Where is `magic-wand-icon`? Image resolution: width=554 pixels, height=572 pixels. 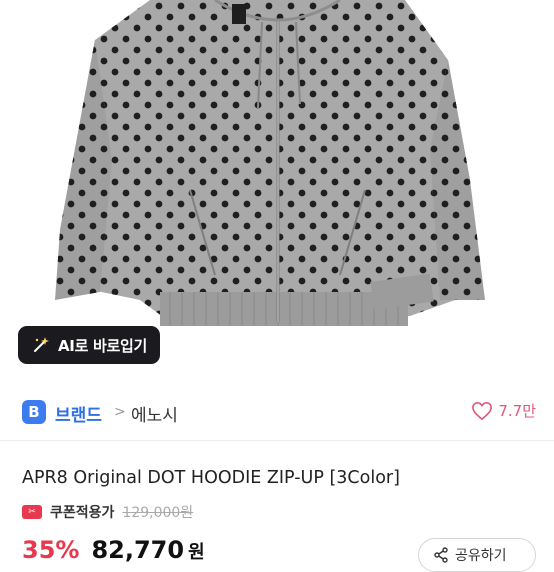 magic-wand-icon is located at coordinates (41, 344).